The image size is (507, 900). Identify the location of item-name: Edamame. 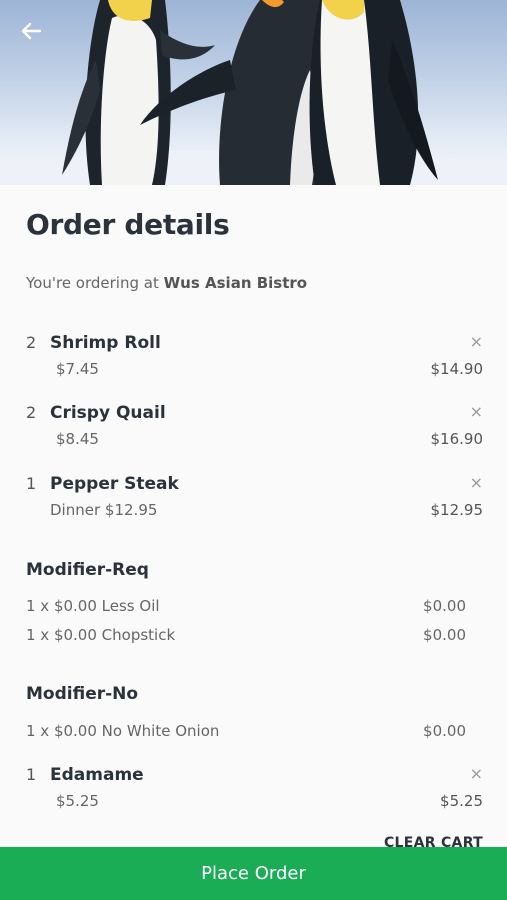
(97, 775).